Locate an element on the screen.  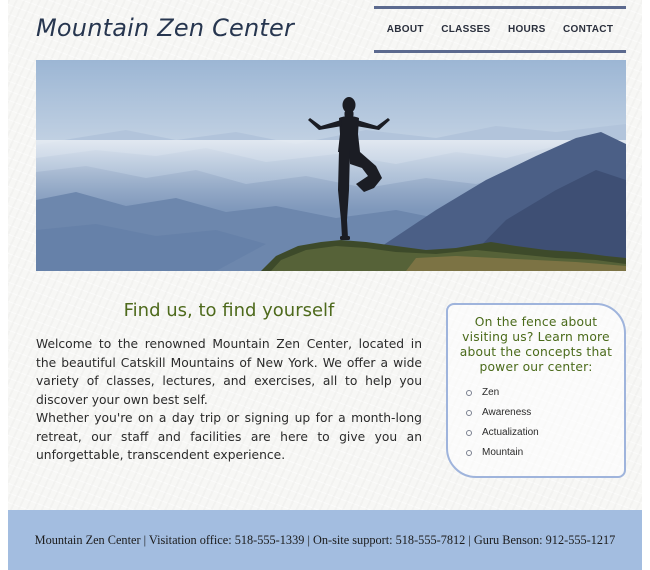
main-heading: Find us, to find yourself is located at coordinates (229, 310).